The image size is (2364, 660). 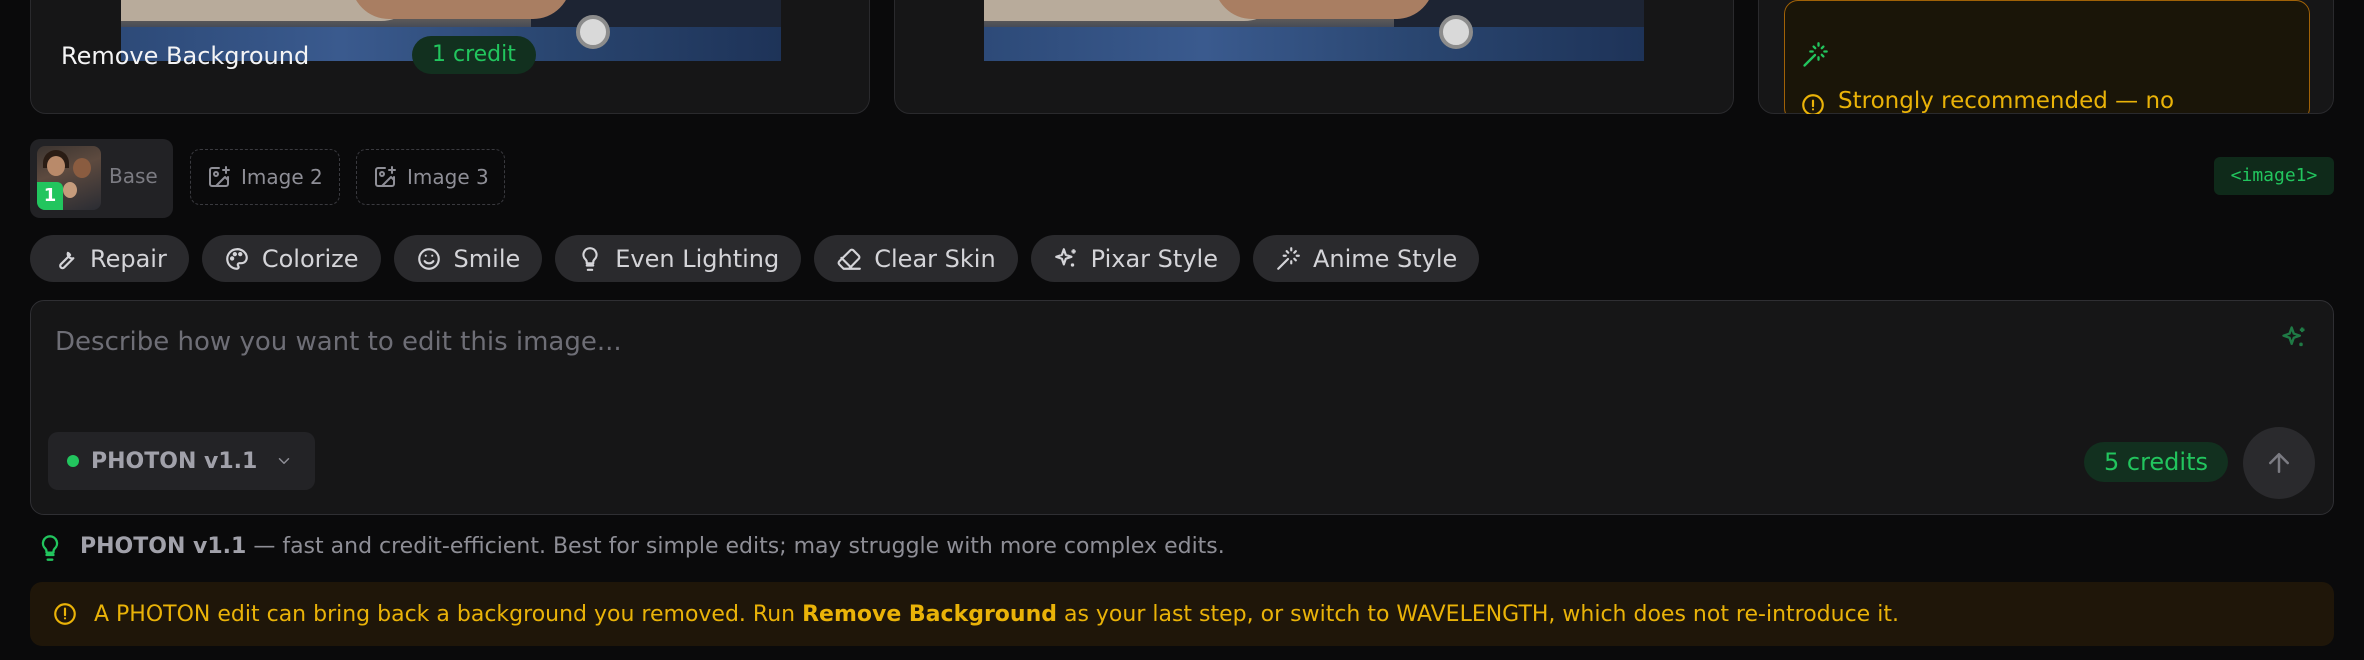 What do you see at coordinates (67, 260) in the screenshot?
I see `wrench-icon` at bounding box center [67, 260].